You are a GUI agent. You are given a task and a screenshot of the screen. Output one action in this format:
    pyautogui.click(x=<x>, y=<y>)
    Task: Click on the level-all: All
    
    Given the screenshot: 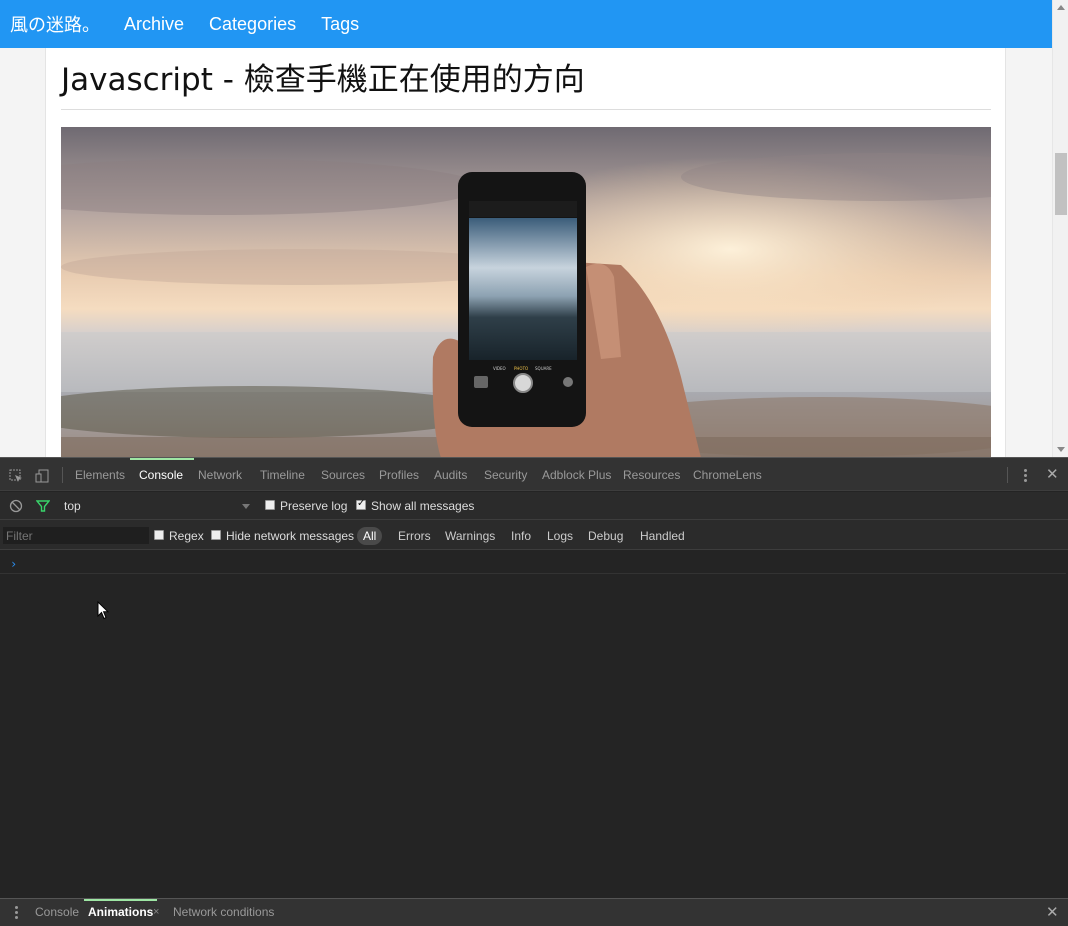 What is the action you would take?
    pyautogui.click(x=370, y=536)
    